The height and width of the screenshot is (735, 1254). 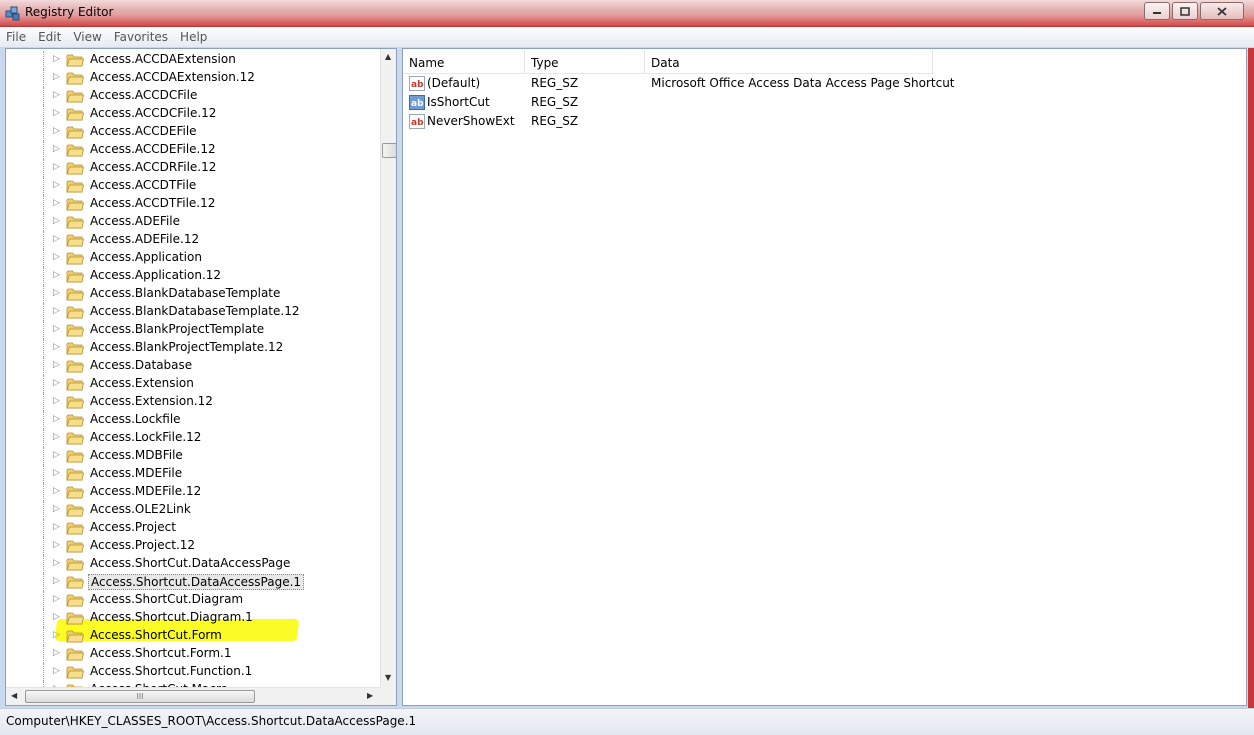 What do you see at coordinates (193, 546) in the screenshot?
I see `tree-item: ▷ Access.Project.12` at bounding box center [193, 546].